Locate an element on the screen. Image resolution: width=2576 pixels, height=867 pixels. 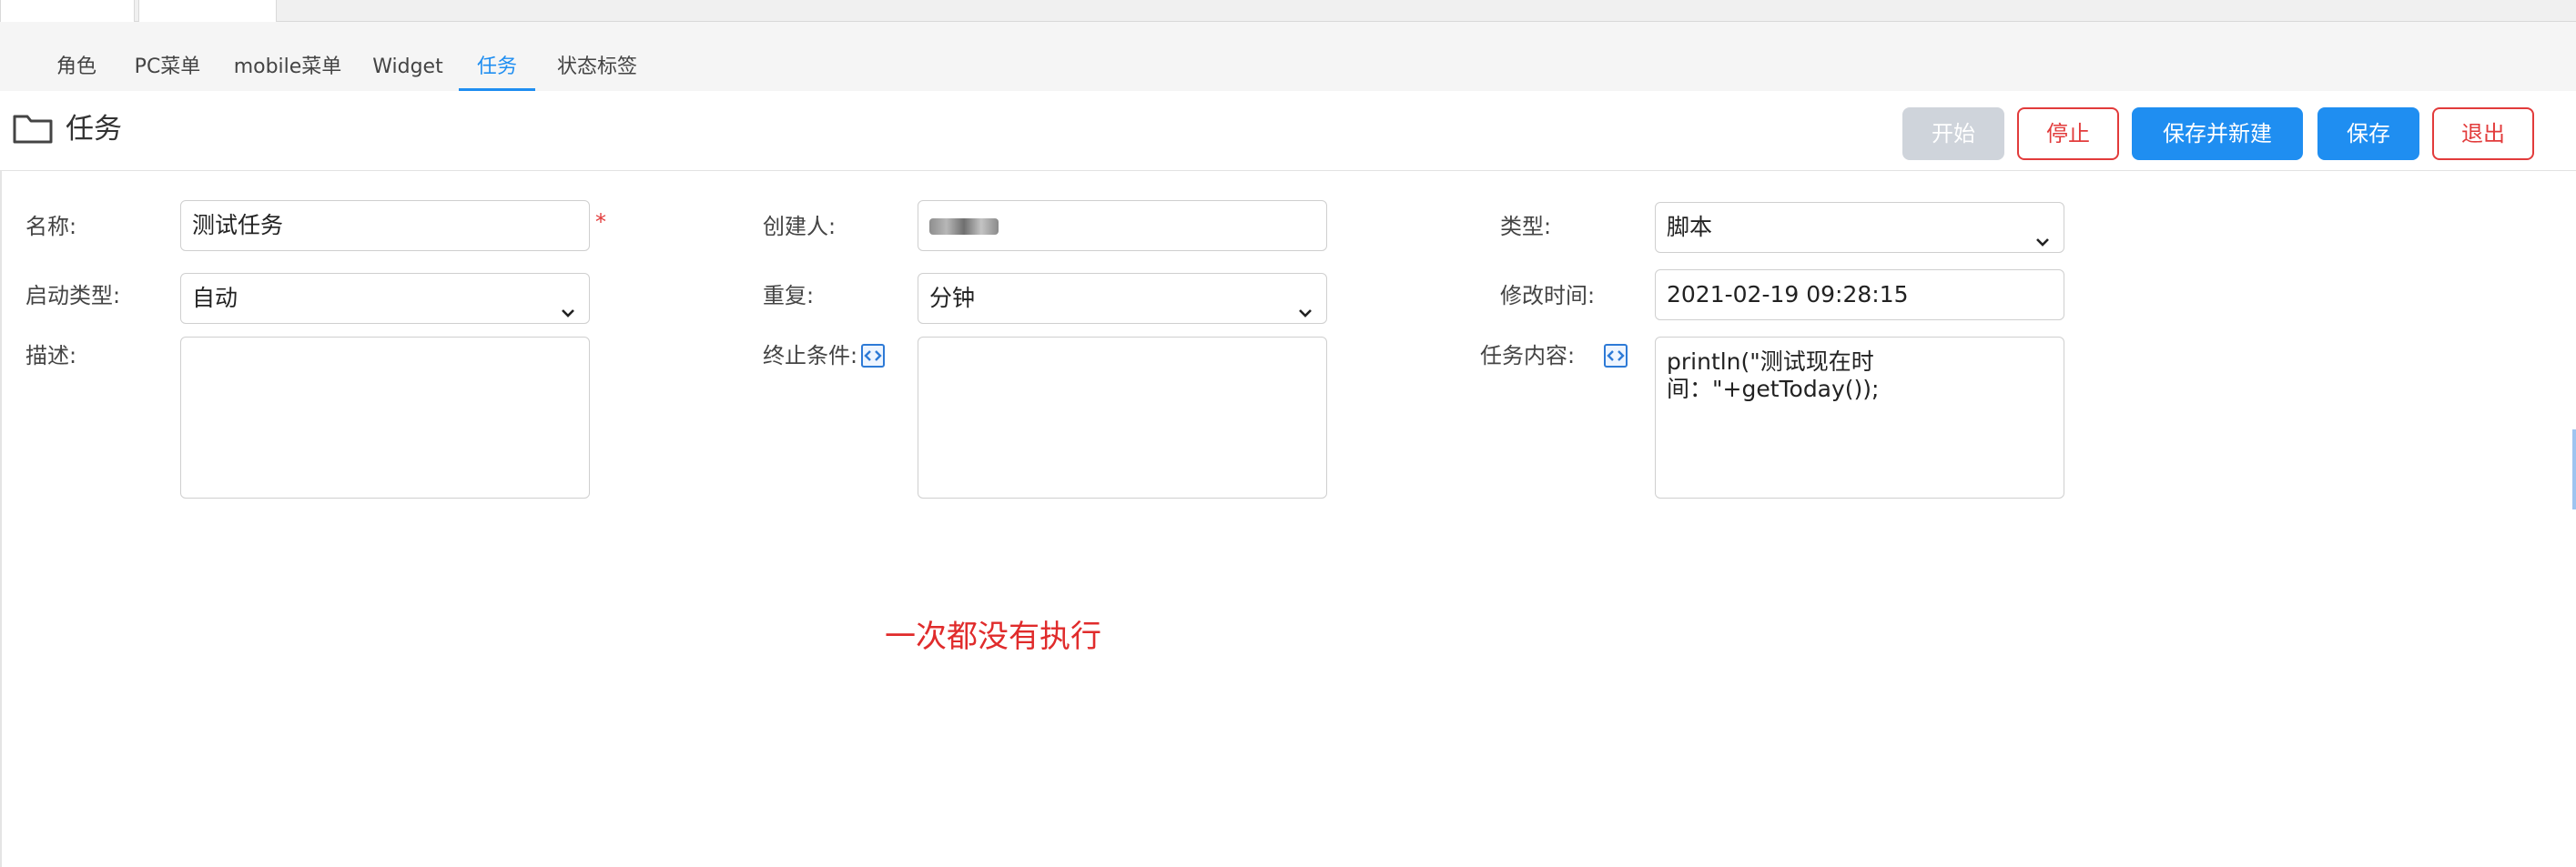
tab-status-tags: 状态标签 is located at coordinates (597, 67).